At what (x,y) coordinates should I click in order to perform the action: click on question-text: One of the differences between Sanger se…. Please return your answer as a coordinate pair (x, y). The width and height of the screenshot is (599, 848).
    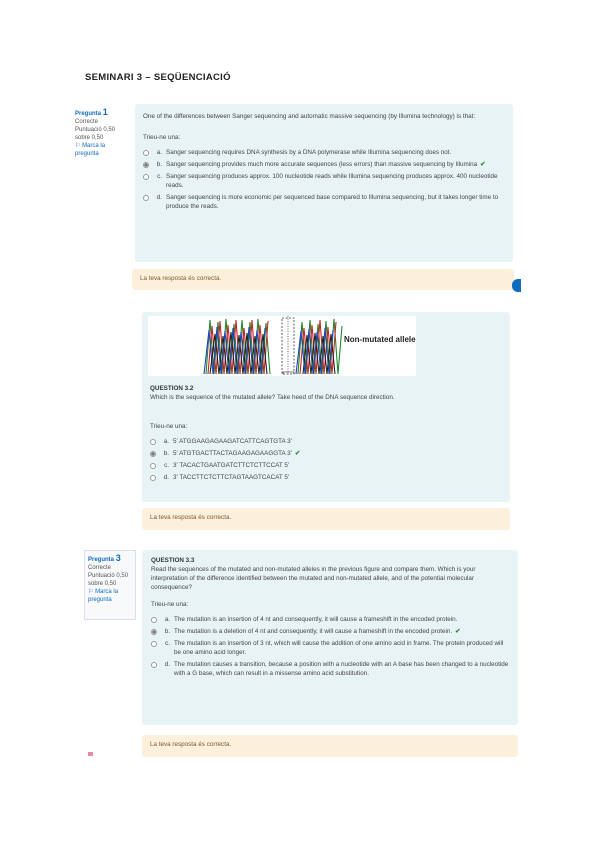
    Looking at the image, I should click on (309, 116).